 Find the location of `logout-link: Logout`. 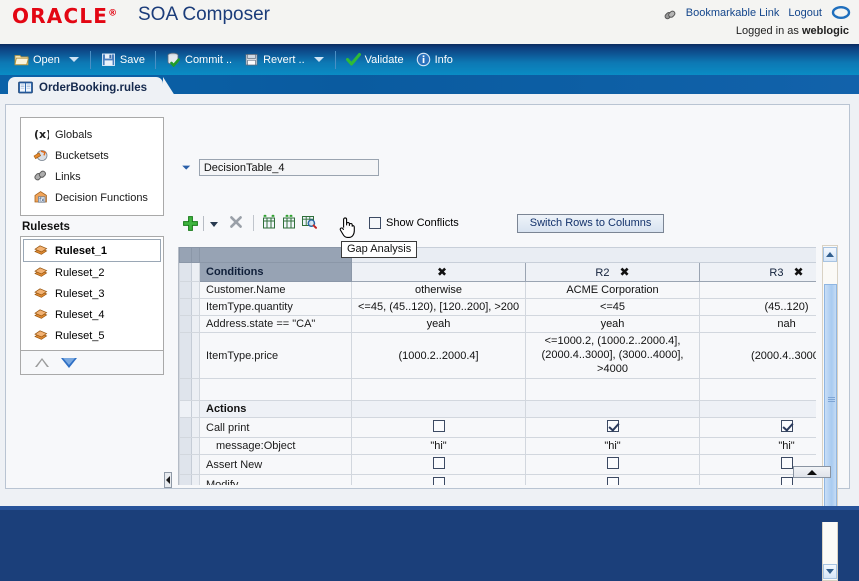

logout-link: Logout is located at coordinates (805, 13).